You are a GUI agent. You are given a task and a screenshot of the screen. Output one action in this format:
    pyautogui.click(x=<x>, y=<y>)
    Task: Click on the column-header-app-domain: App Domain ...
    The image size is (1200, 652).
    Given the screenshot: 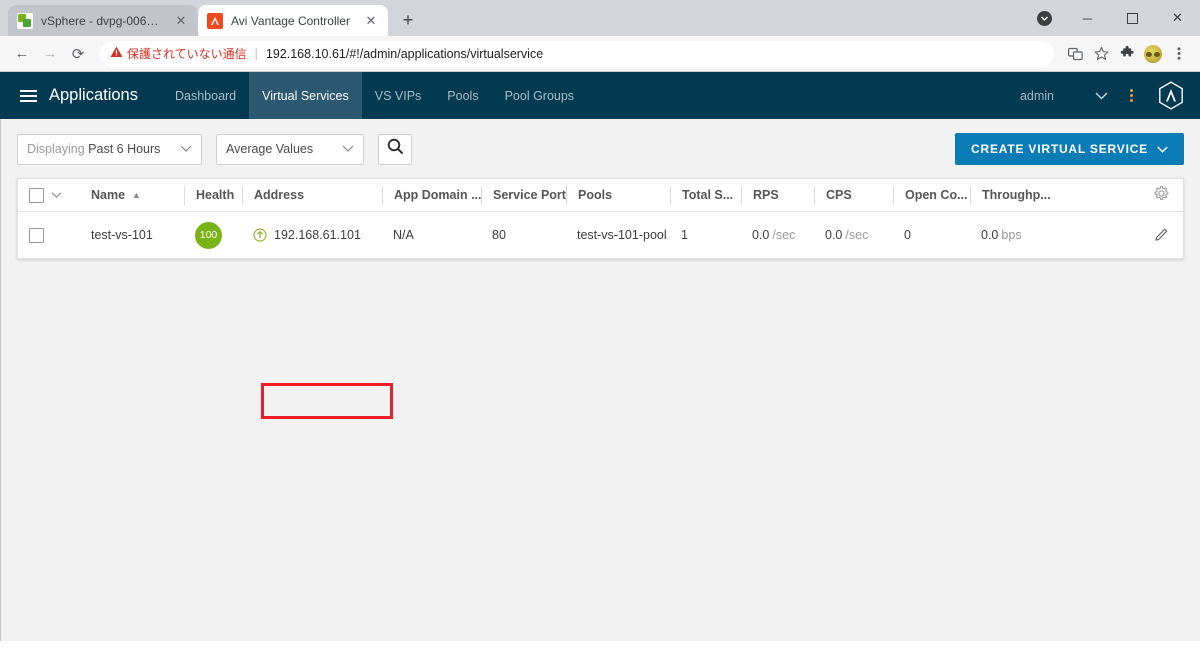 What is the action you would take?
    pyautogui.click(x=431, y=195)
    